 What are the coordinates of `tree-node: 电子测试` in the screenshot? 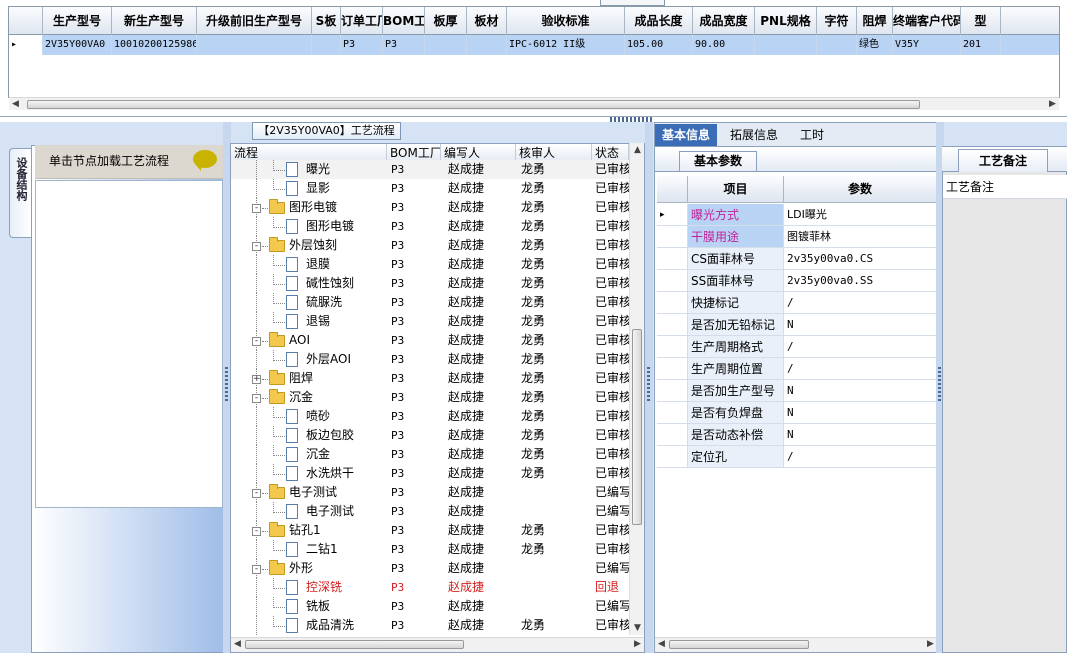 It's located at (309, 511).